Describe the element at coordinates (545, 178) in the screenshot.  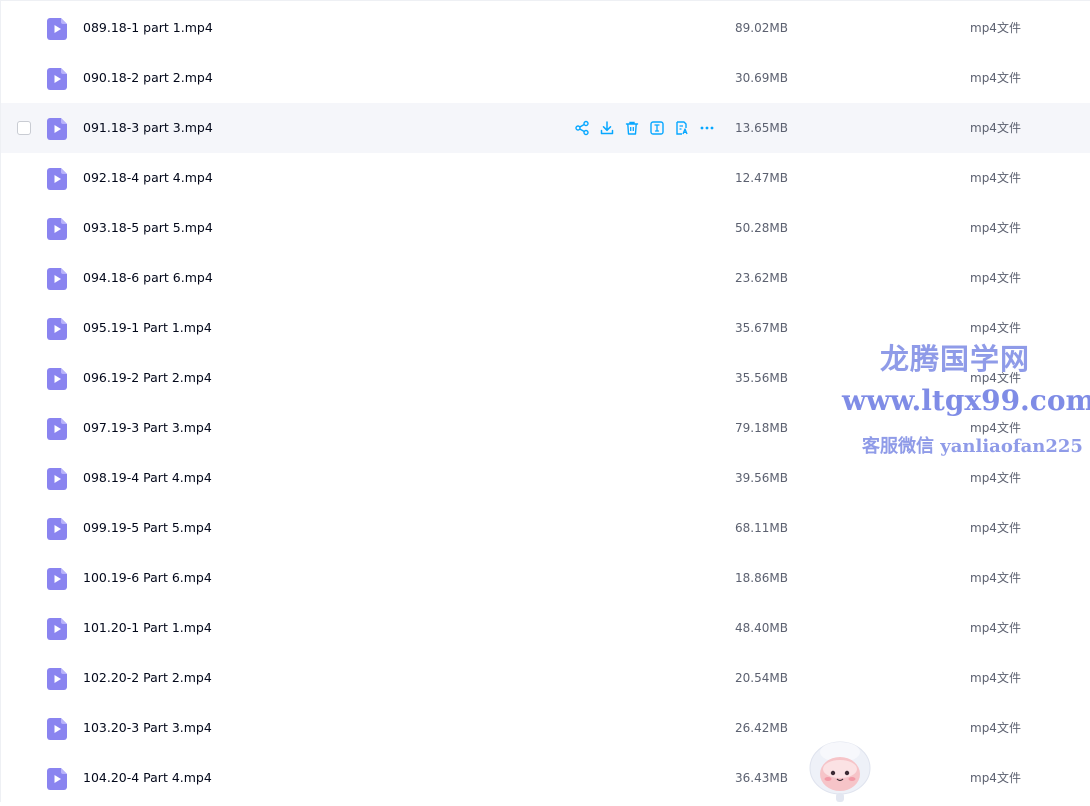
I see `file-row: 092.18-4 part 4.mp4 12.47MB mp4文件` at that location.